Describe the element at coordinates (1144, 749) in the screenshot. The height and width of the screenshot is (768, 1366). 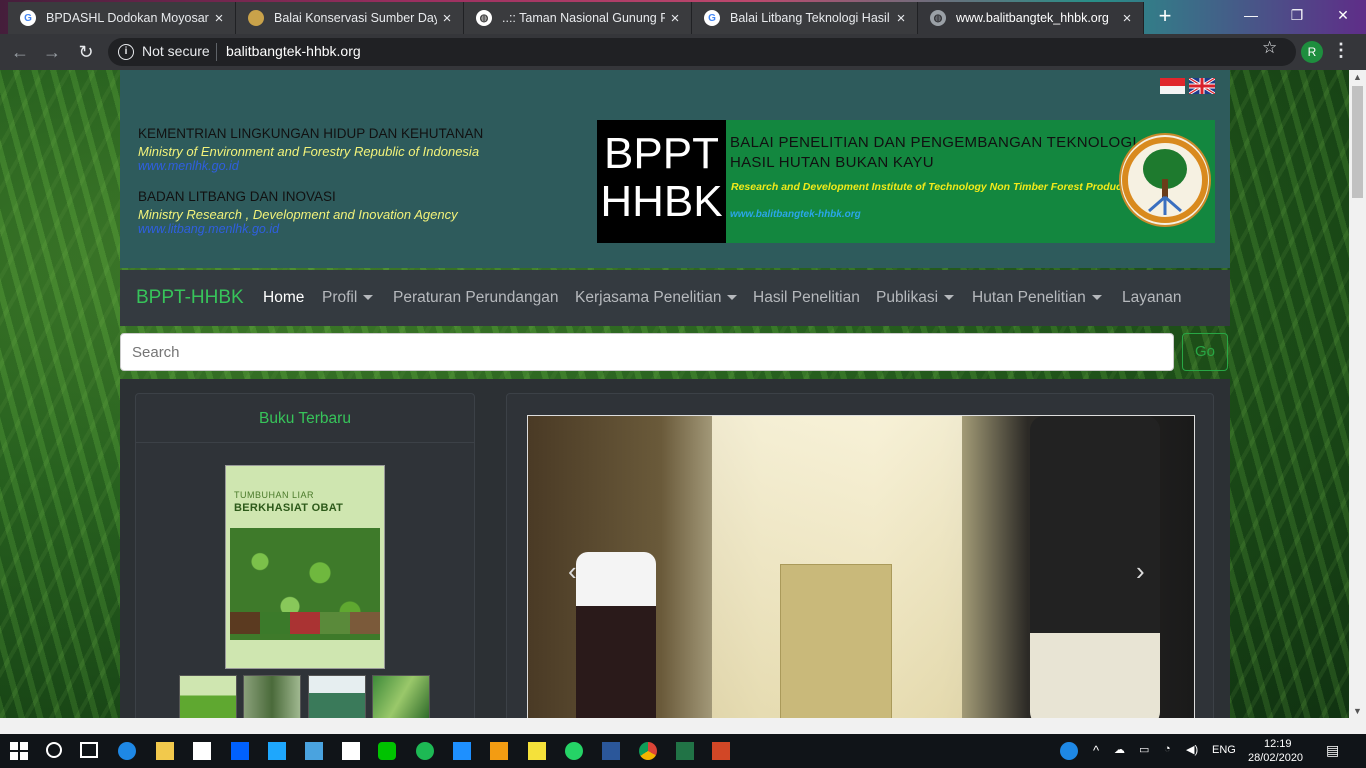
I see `battery-icon: ▭` at that location.